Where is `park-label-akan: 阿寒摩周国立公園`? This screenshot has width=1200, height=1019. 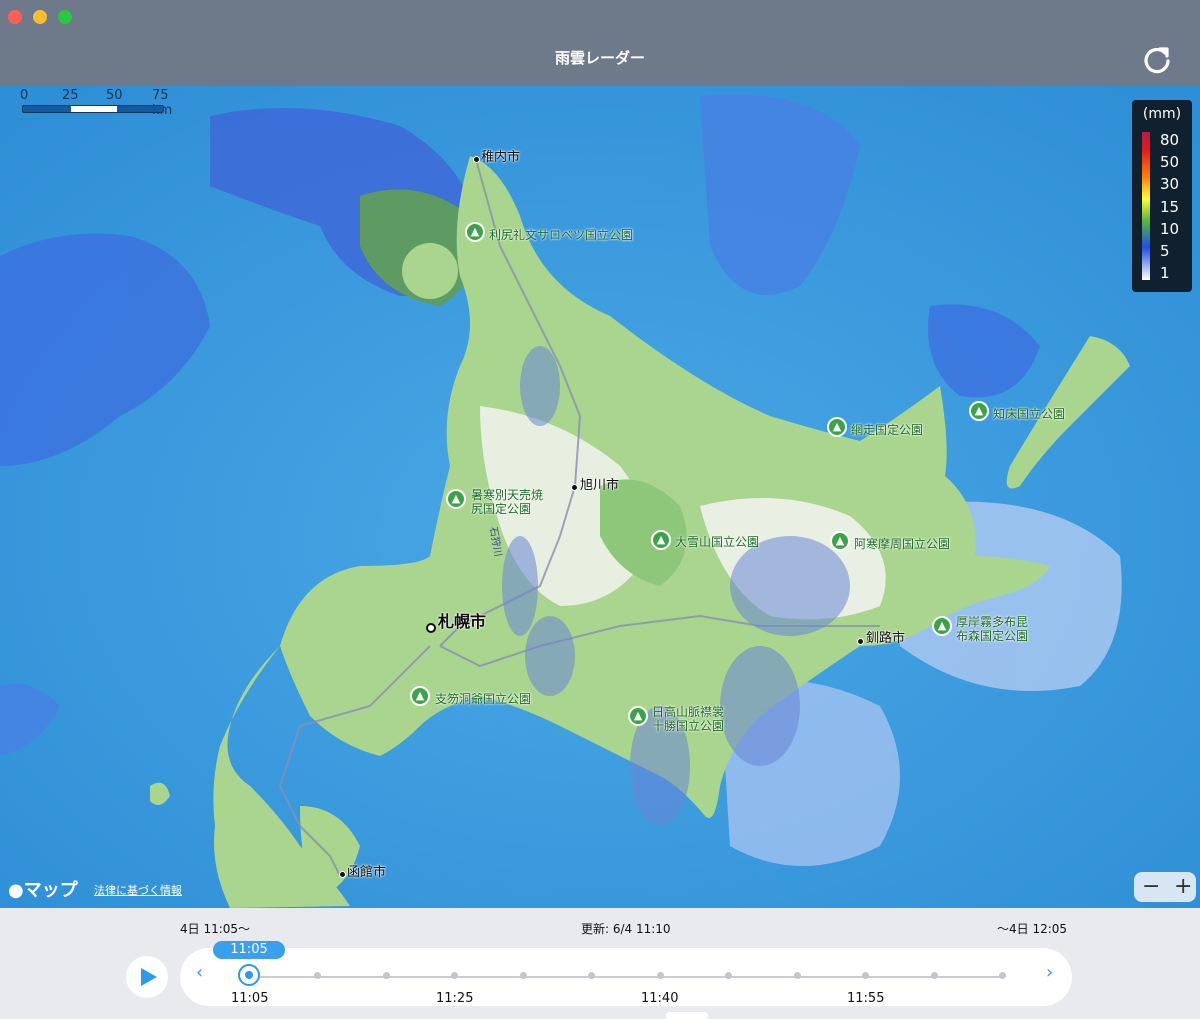 park-label-akan: 阿寒摩周国立公園 is located at coordinates (902, 543).